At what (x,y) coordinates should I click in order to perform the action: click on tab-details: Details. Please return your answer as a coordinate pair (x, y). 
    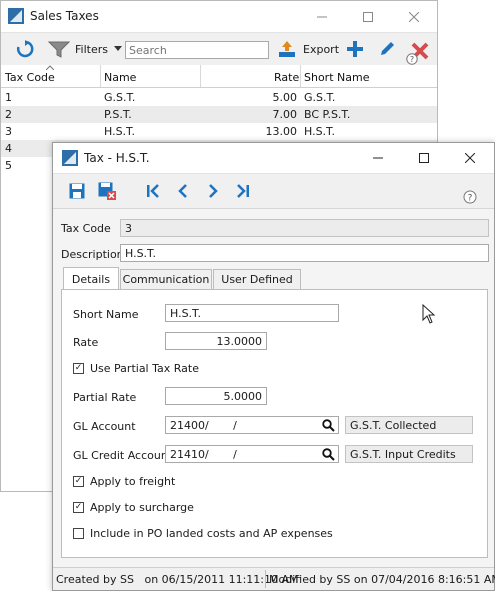
    Looking at the image, I should click on (91, 278).